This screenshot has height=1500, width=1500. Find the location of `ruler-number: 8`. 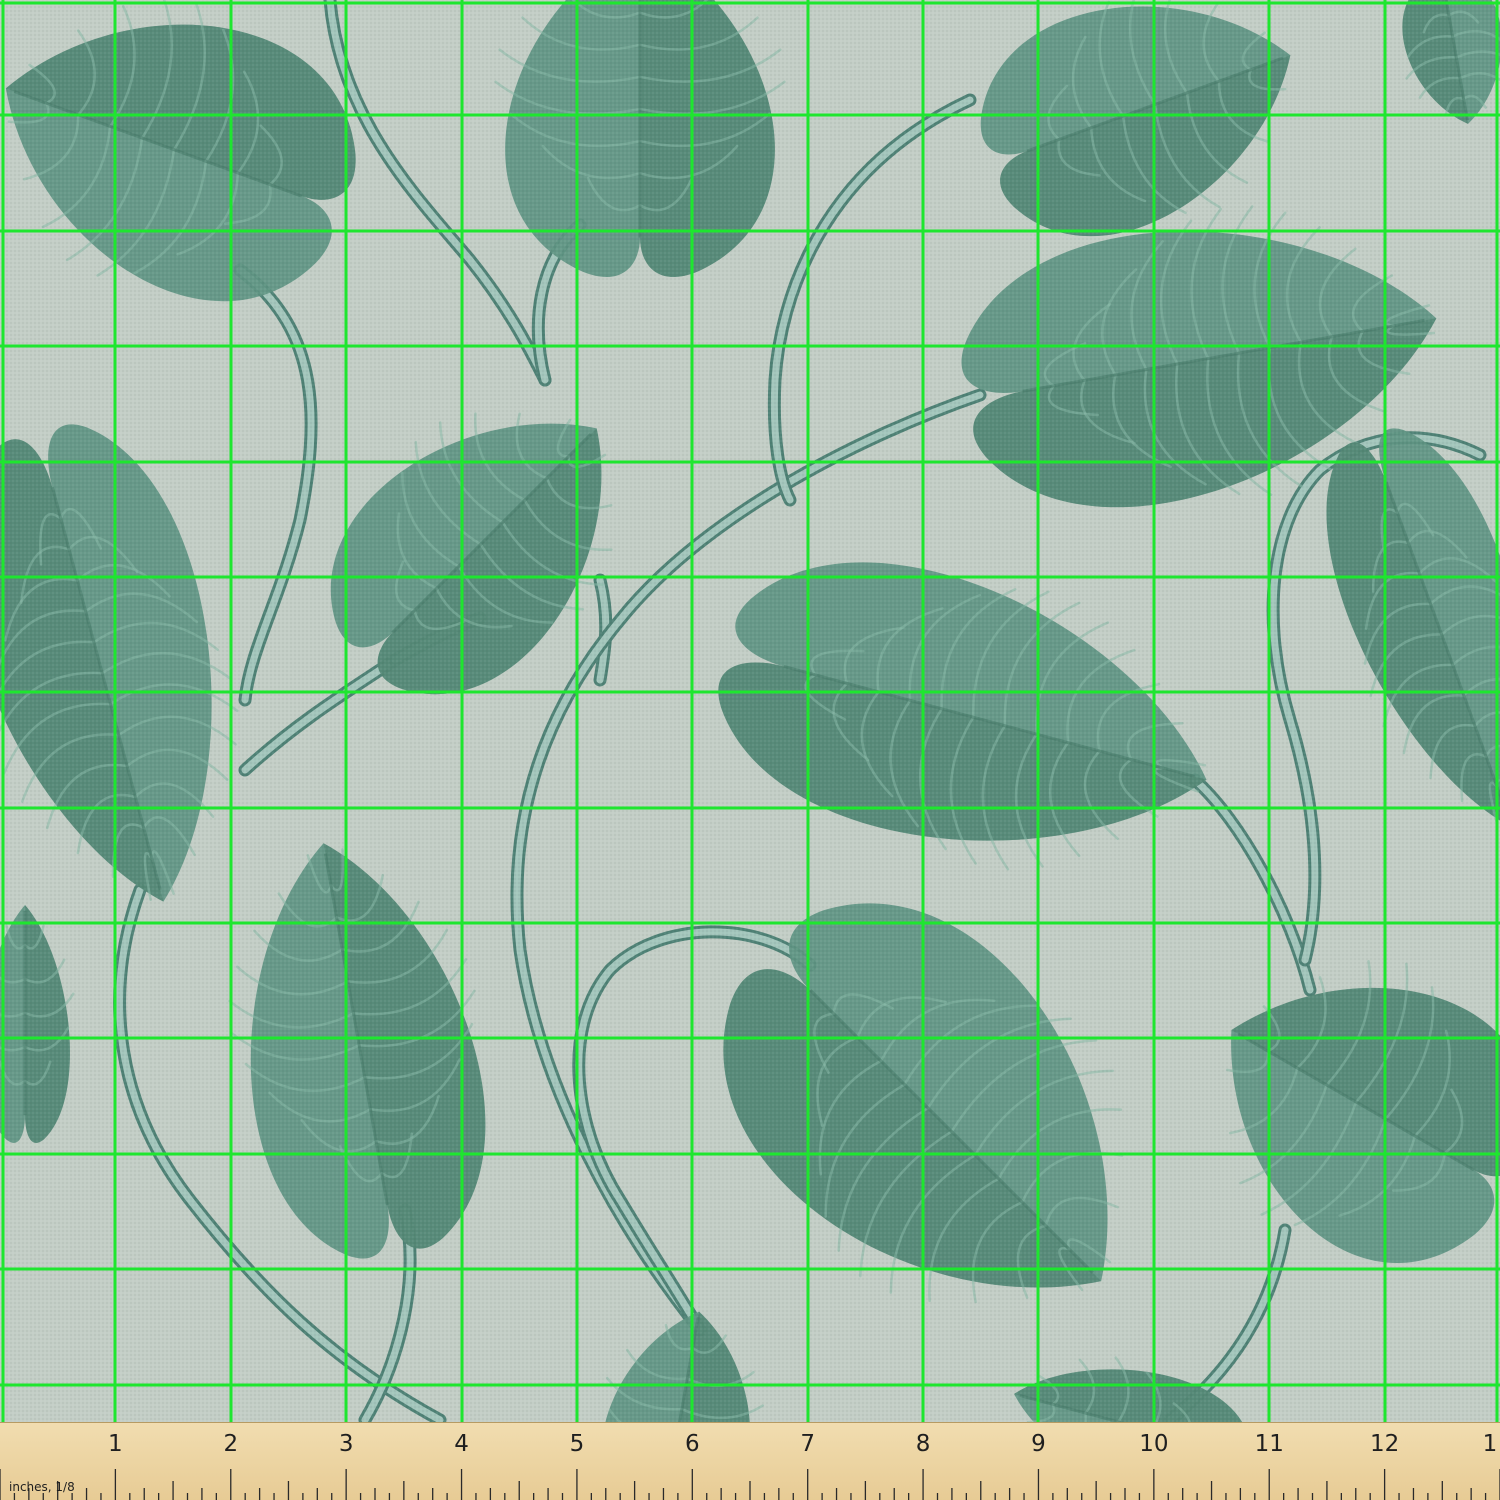

ruler-number: 8 is located at coordinates (923, 1444).